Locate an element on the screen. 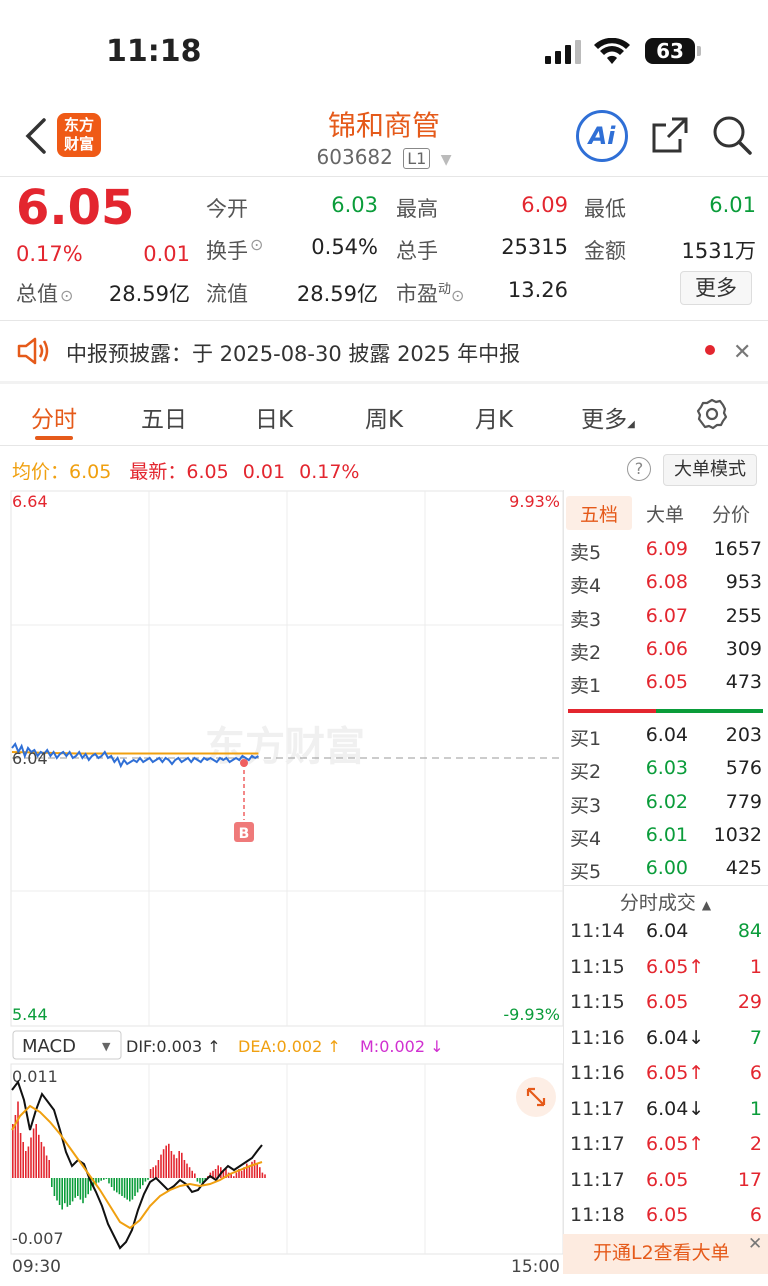 This screenshot has width=768, height=1286. bid-row: 买1 6.04 203 is located at coordinates (668, 736).